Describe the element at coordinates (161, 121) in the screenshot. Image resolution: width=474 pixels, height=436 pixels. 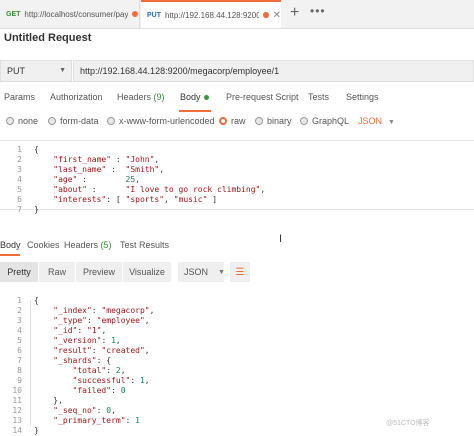
I see `radio-urlencoded: x-www-form-urlencoded` at that location.